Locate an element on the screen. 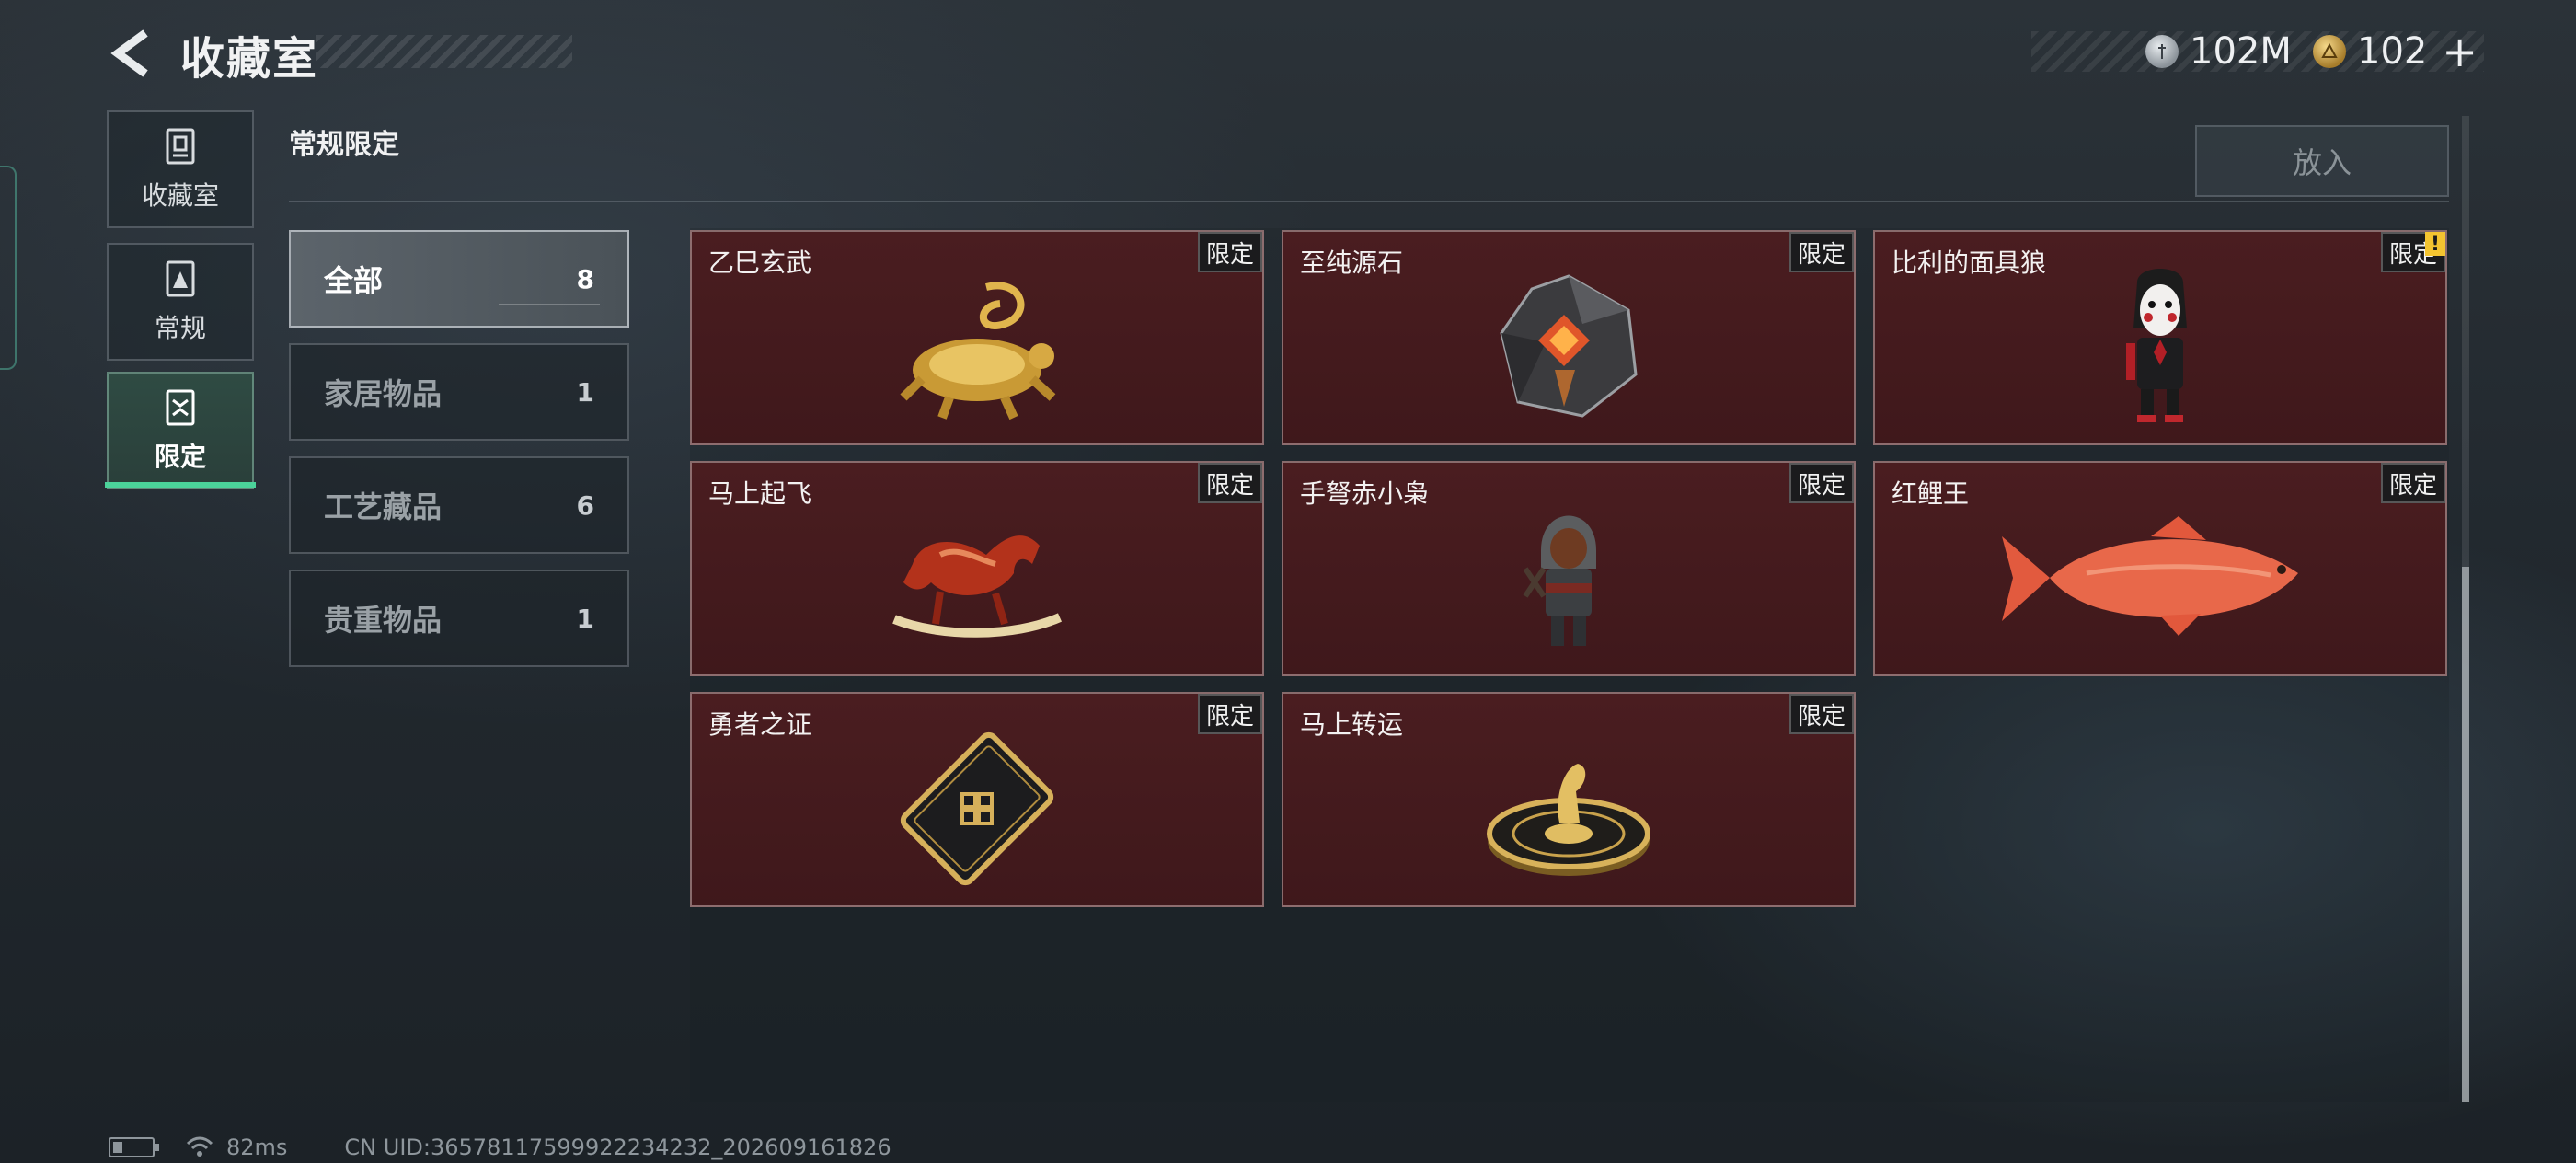 The image size is (2576, 1163). item-name: 勇者之证 is located at coordinates (760, 725).